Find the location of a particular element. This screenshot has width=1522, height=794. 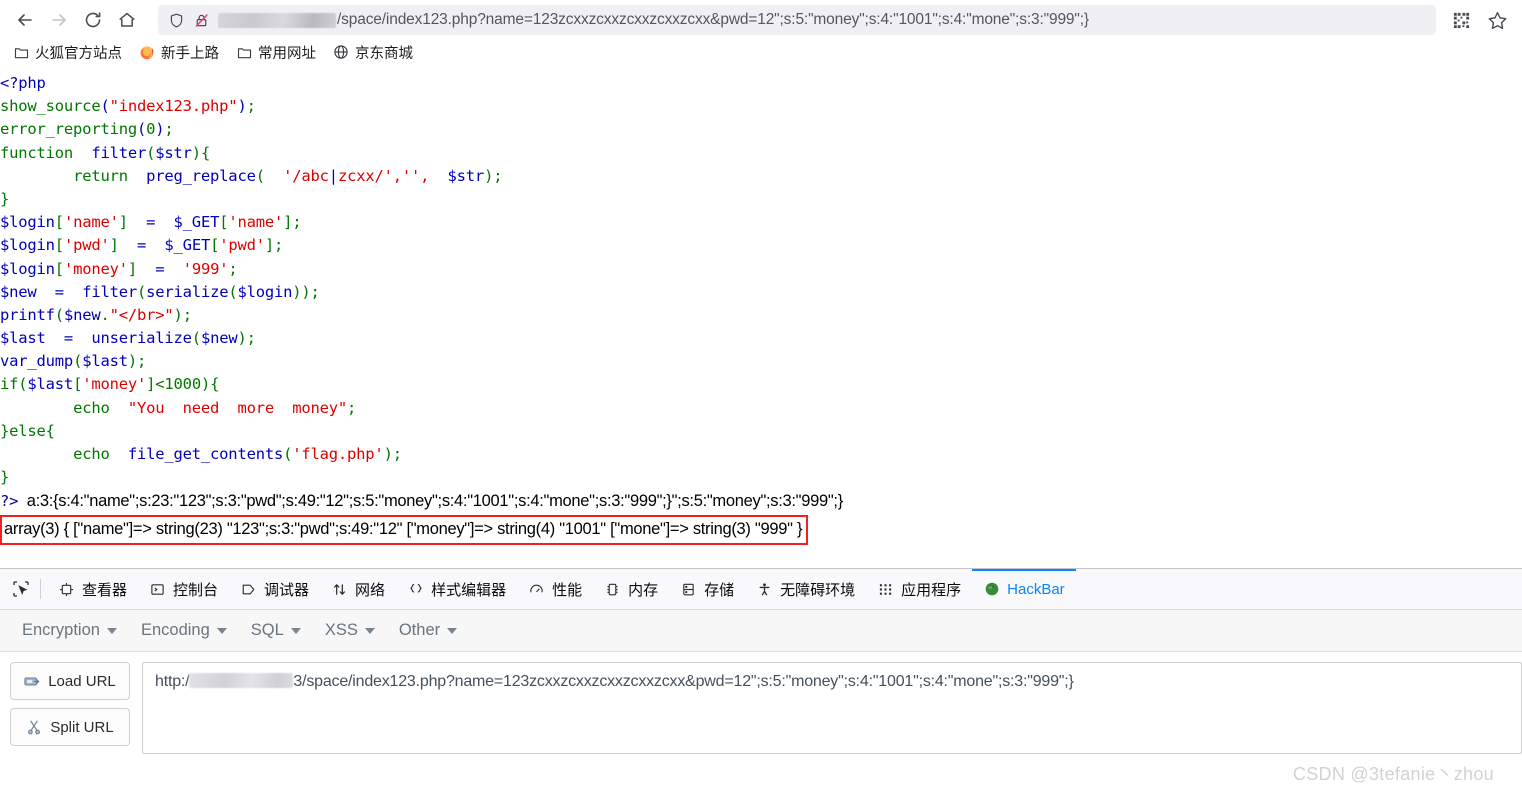

bookmark-item: 火狐官方站点 is located at coordinates (67, 52).